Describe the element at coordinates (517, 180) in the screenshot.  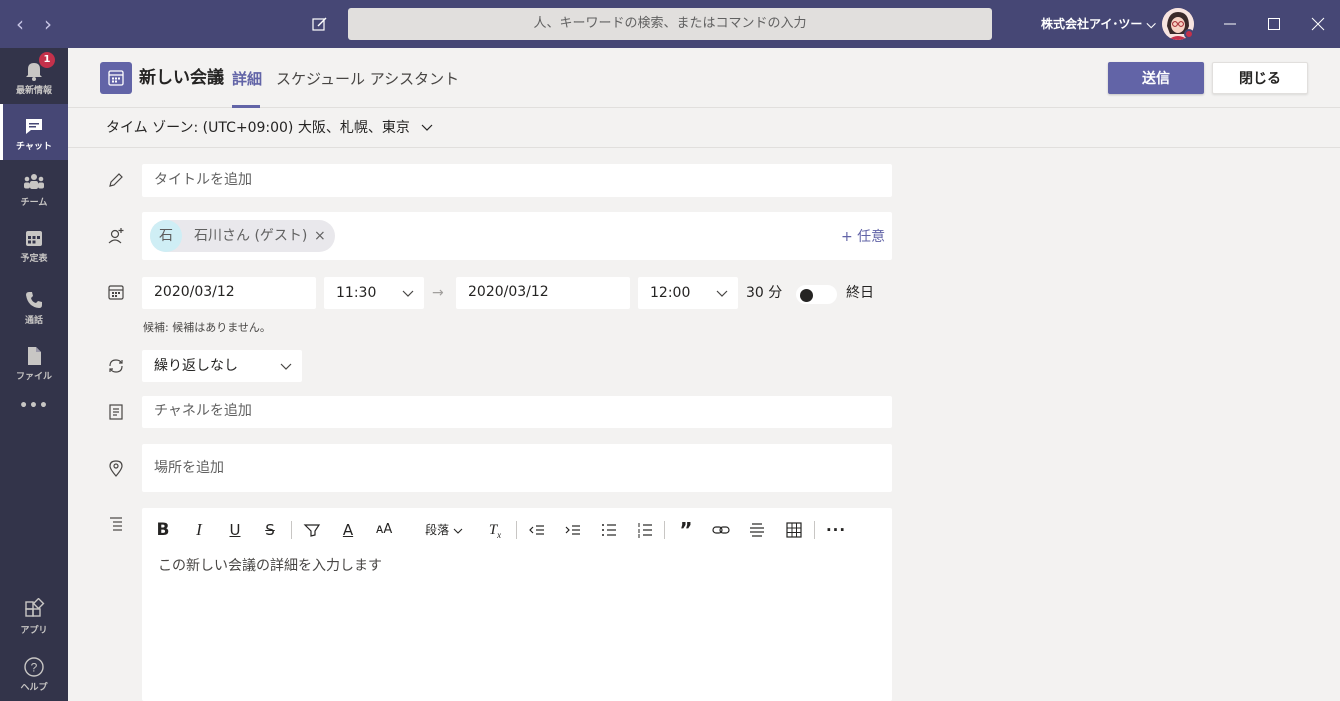
I see `title-input: タイトルを追加` at that location.